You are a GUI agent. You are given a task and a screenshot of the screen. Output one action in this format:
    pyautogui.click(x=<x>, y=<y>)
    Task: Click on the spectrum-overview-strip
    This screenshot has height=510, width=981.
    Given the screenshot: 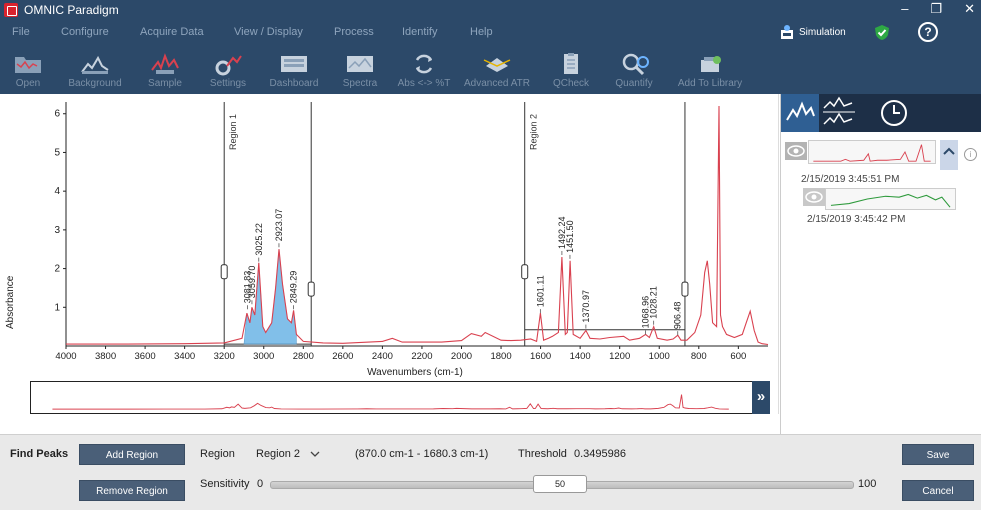 What is the action you would take?
    pyautogui.click(x=400, y=397)
    